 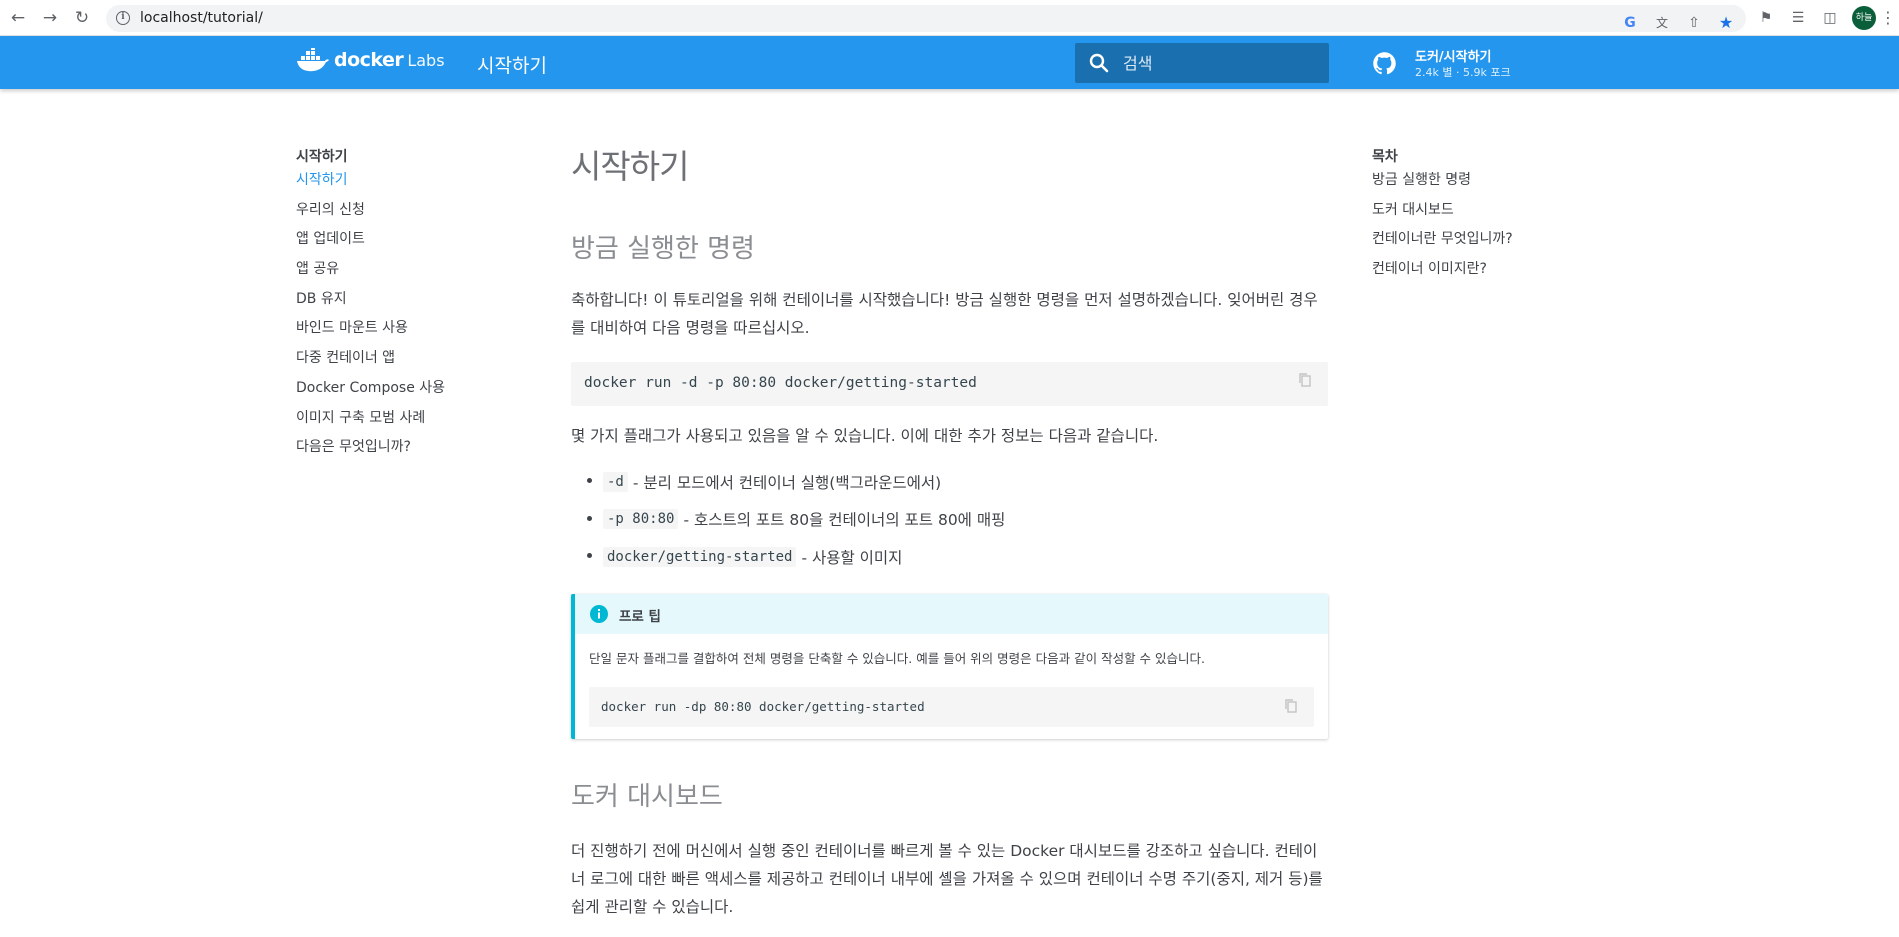 I want to click on inline-code: -d, so click(x=615, y=481).